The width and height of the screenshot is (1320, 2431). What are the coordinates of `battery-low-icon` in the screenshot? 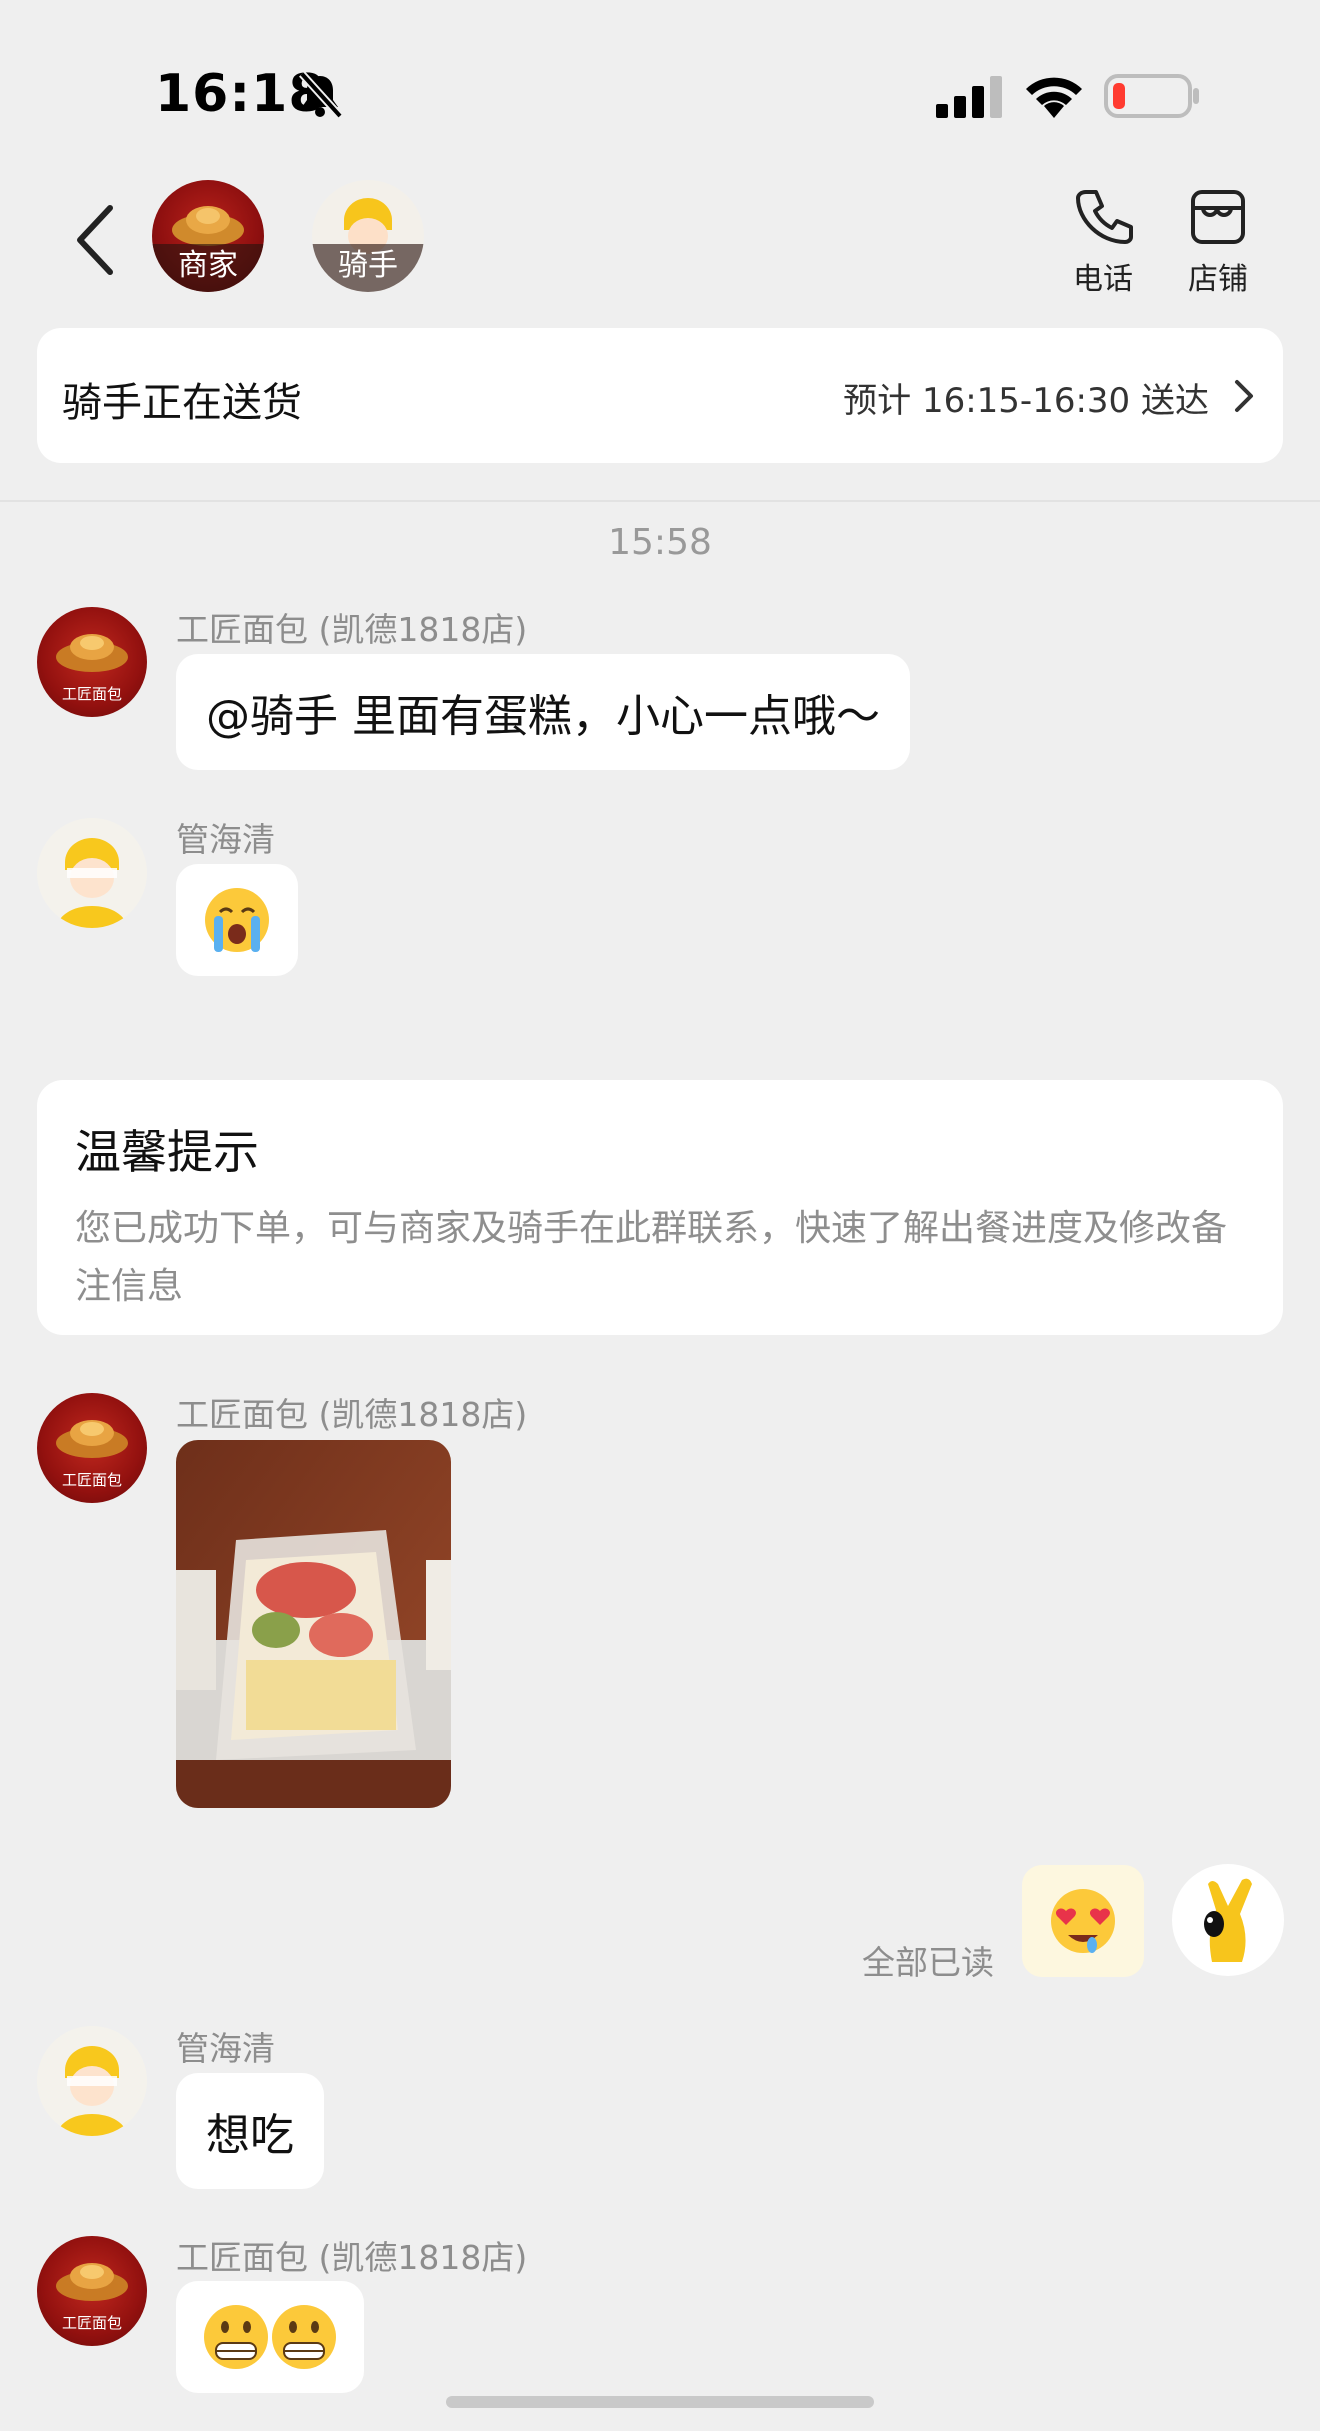 It's located at (1151, 96).